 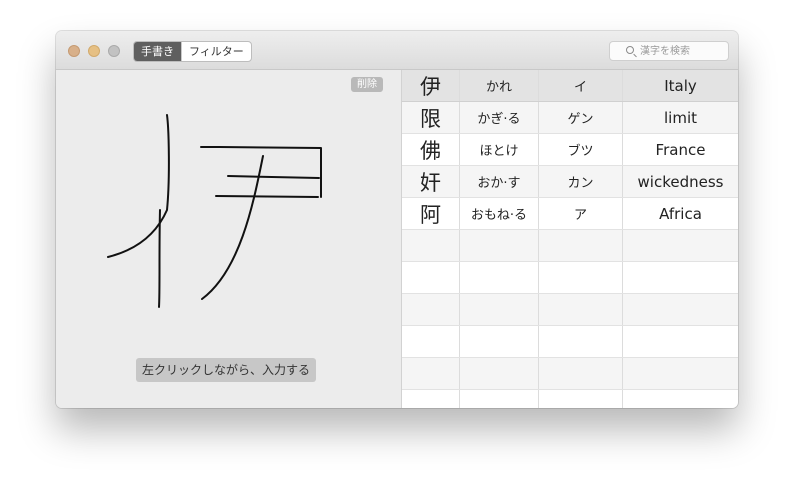 What do you see at coordinates (683, 51) in the screenshot?
I see `search-input` at bounding box center [683, 51].